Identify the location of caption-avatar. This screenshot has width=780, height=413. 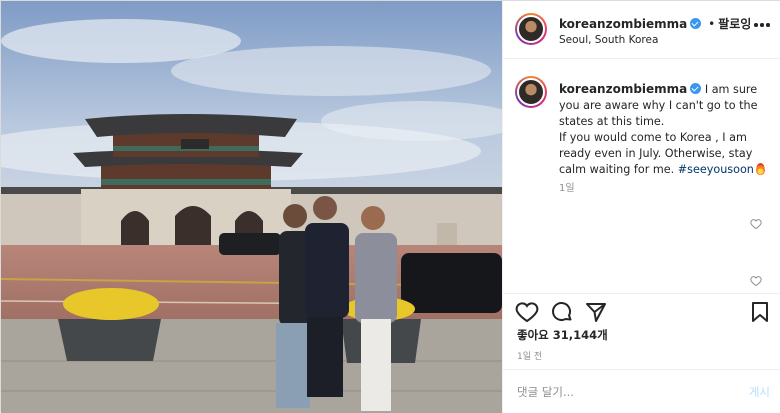
(531, 92).